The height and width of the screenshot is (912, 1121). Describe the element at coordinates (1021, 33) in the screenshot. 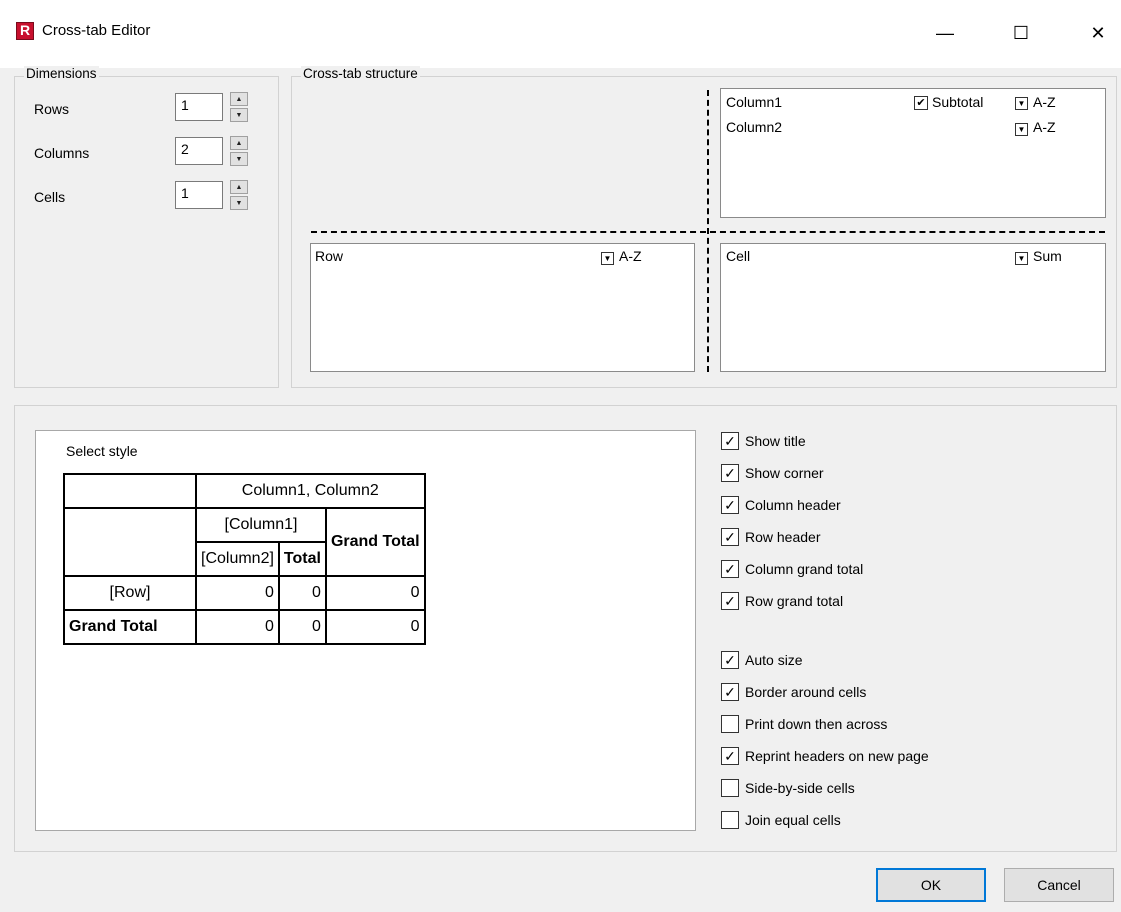

I see `maximize-button: ☐` at that location.